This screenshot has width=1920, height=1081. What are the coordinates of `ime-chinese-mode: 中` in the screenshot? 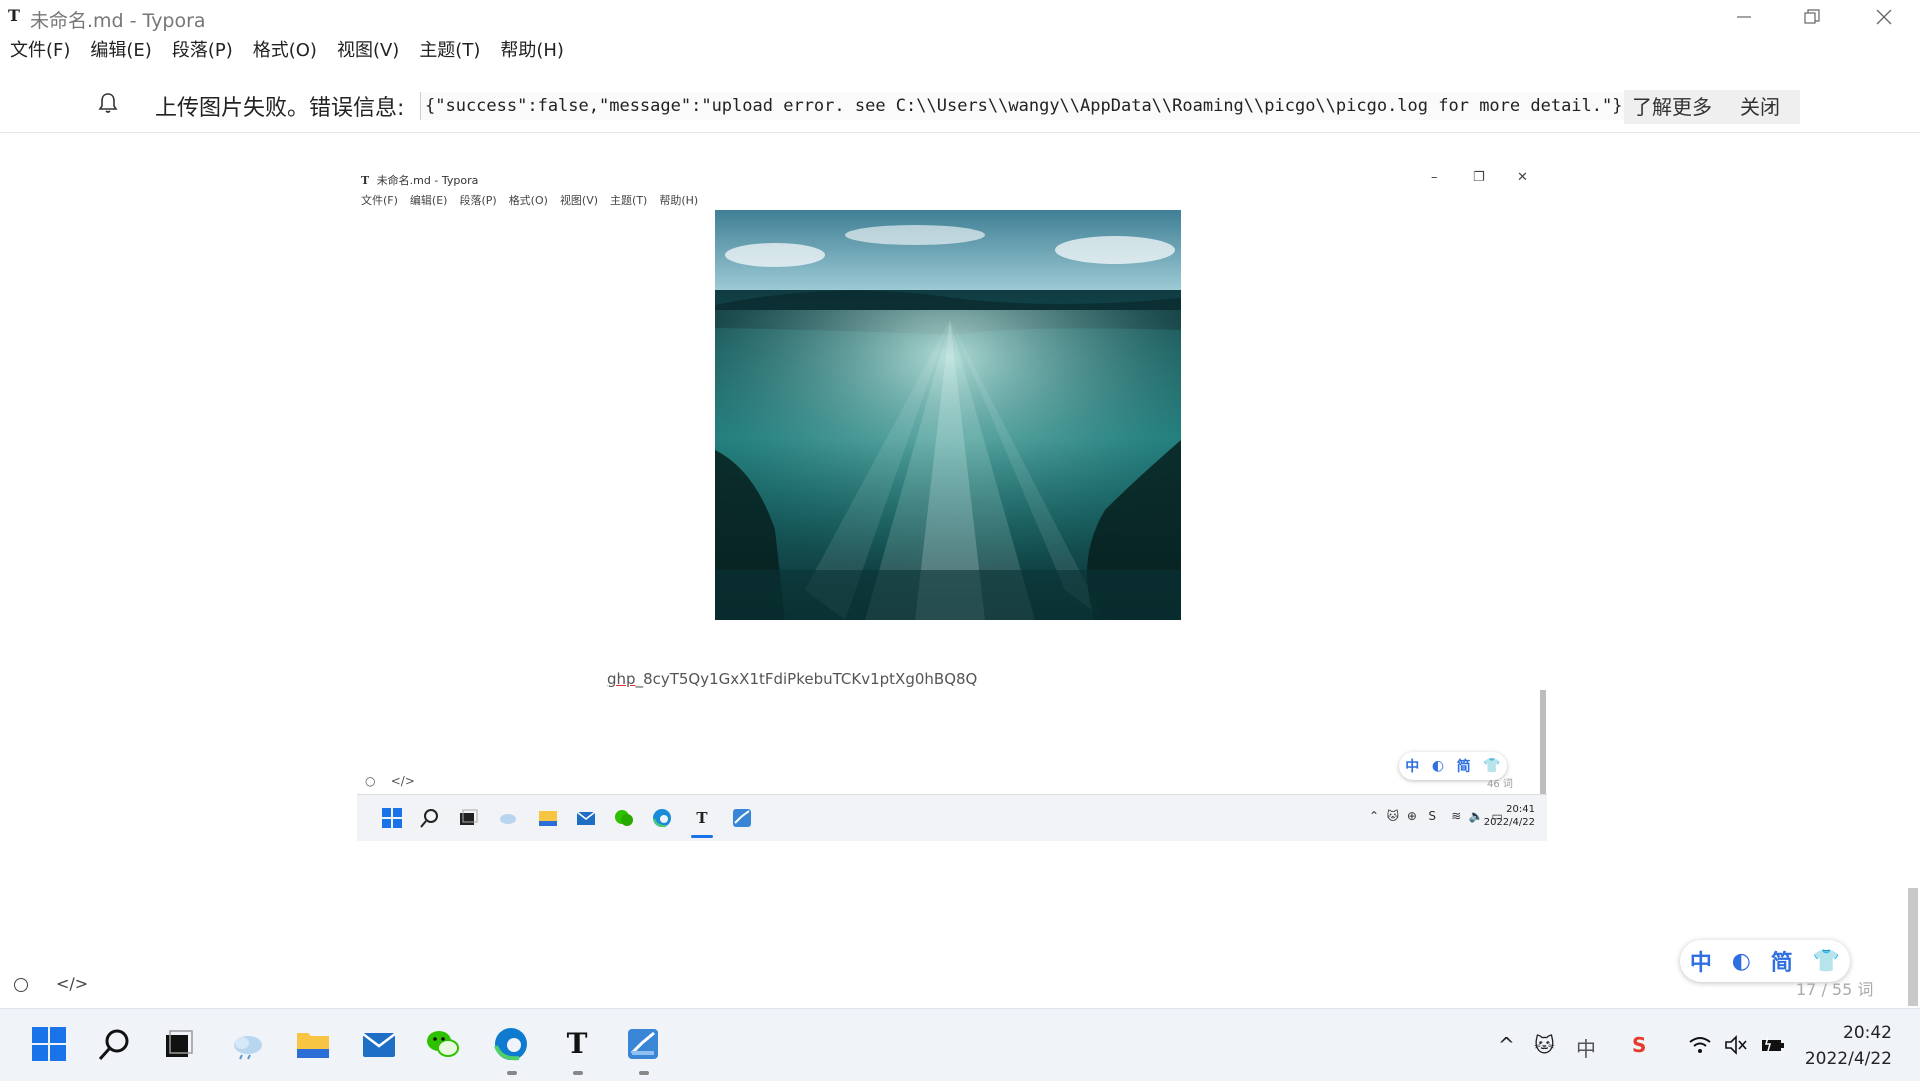 It's located at (1701, 961).